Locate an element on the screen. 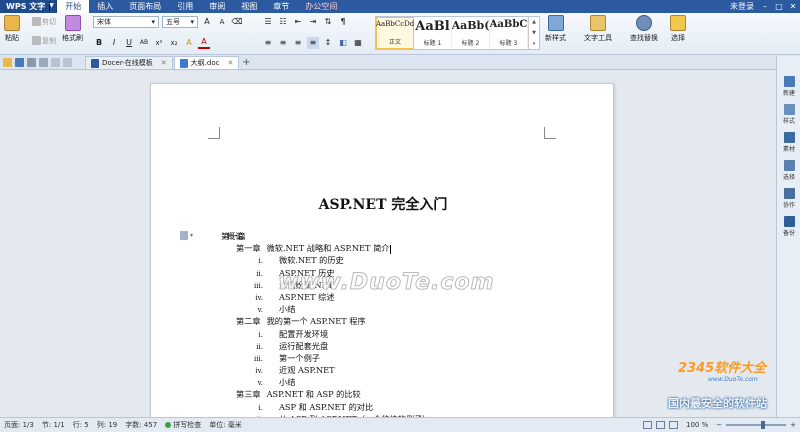 The width and height of the screenshot is (800, 432). web-view-icon is located at coordinates (673, 425).